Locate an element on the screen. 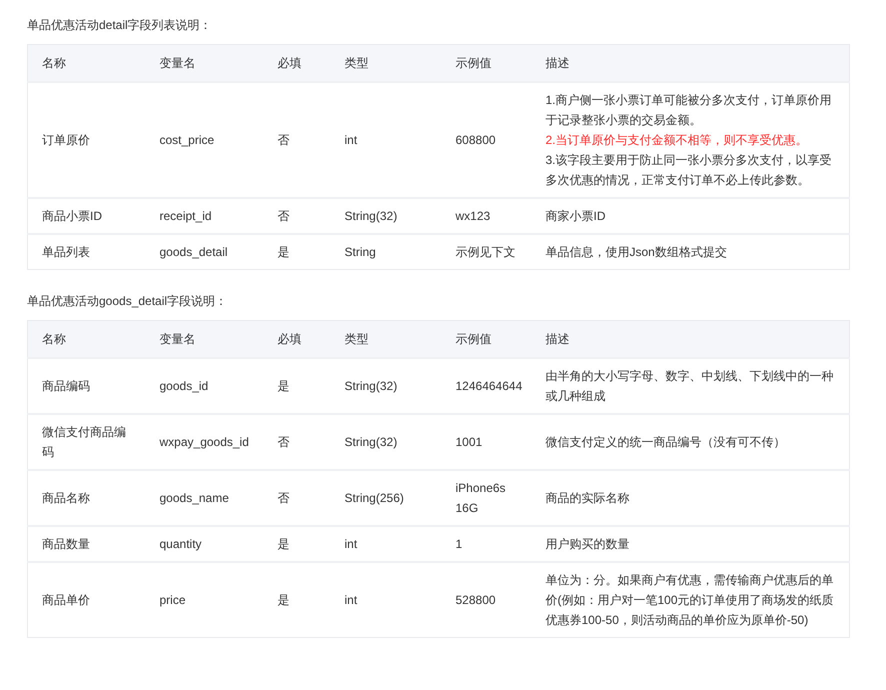  table-cell: 1001 is located at coordinates (469, 442).